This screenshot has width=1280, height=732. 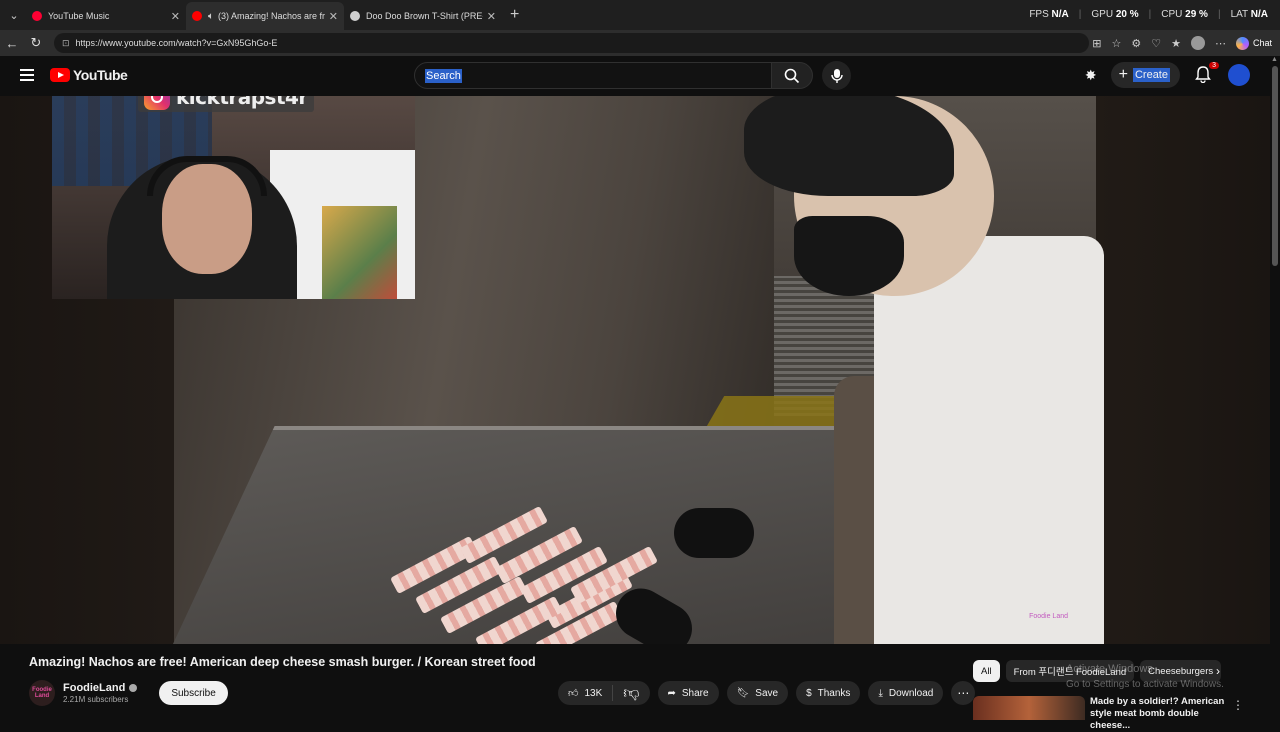 What do you see at coordinates (1156, 43) in the screenshot?
I see `browser-essentials-icon: ♡` at bounding box center [1156, 43].